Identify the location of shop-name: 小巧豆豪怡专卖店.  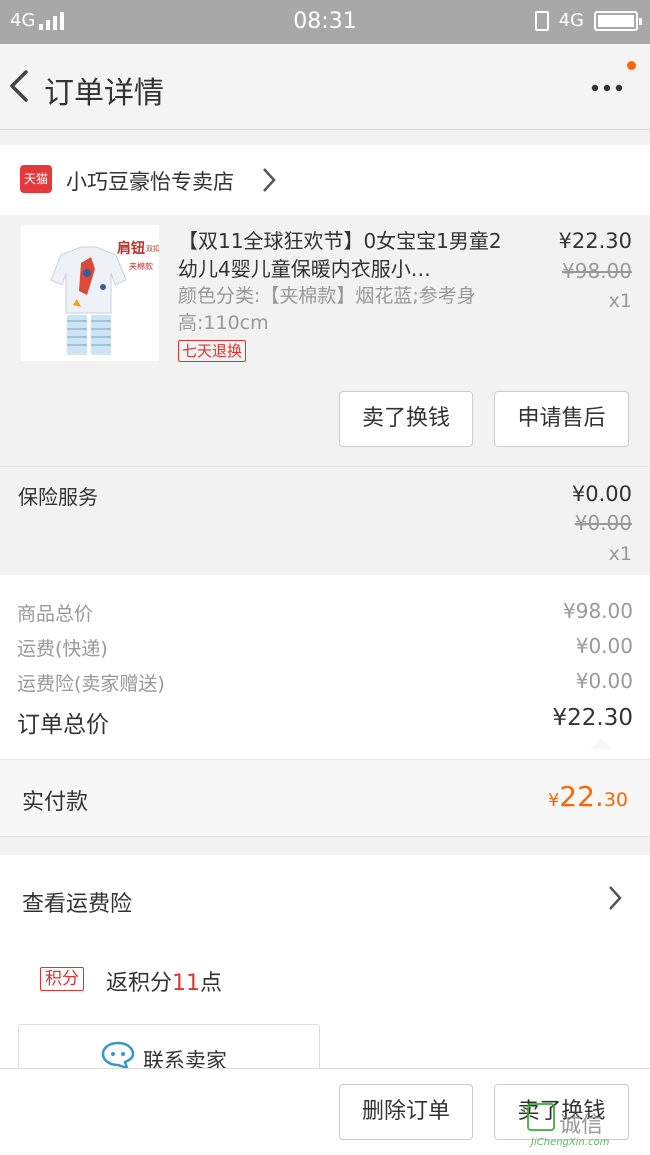
(150, 181).